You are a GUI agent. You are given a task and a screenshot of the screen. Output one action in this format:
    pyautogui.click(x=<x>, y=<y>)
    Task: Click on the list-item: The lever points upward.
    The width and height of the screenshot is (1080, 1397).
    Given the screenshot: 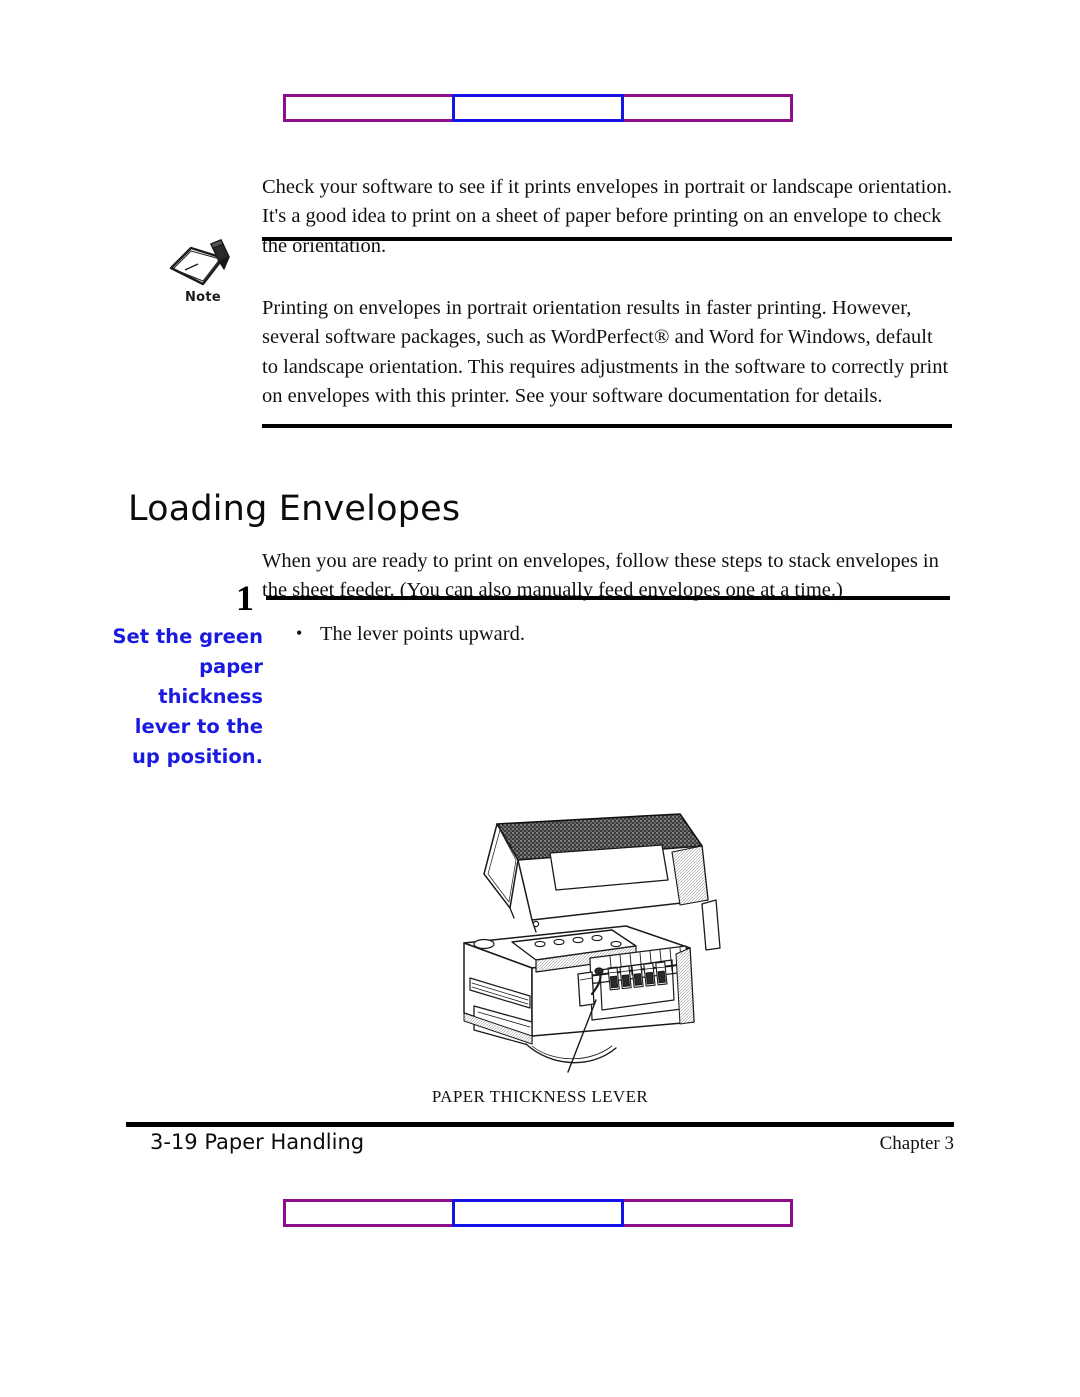 What is the action you would take?
    pyautogui.click(x=502, y=633)
    